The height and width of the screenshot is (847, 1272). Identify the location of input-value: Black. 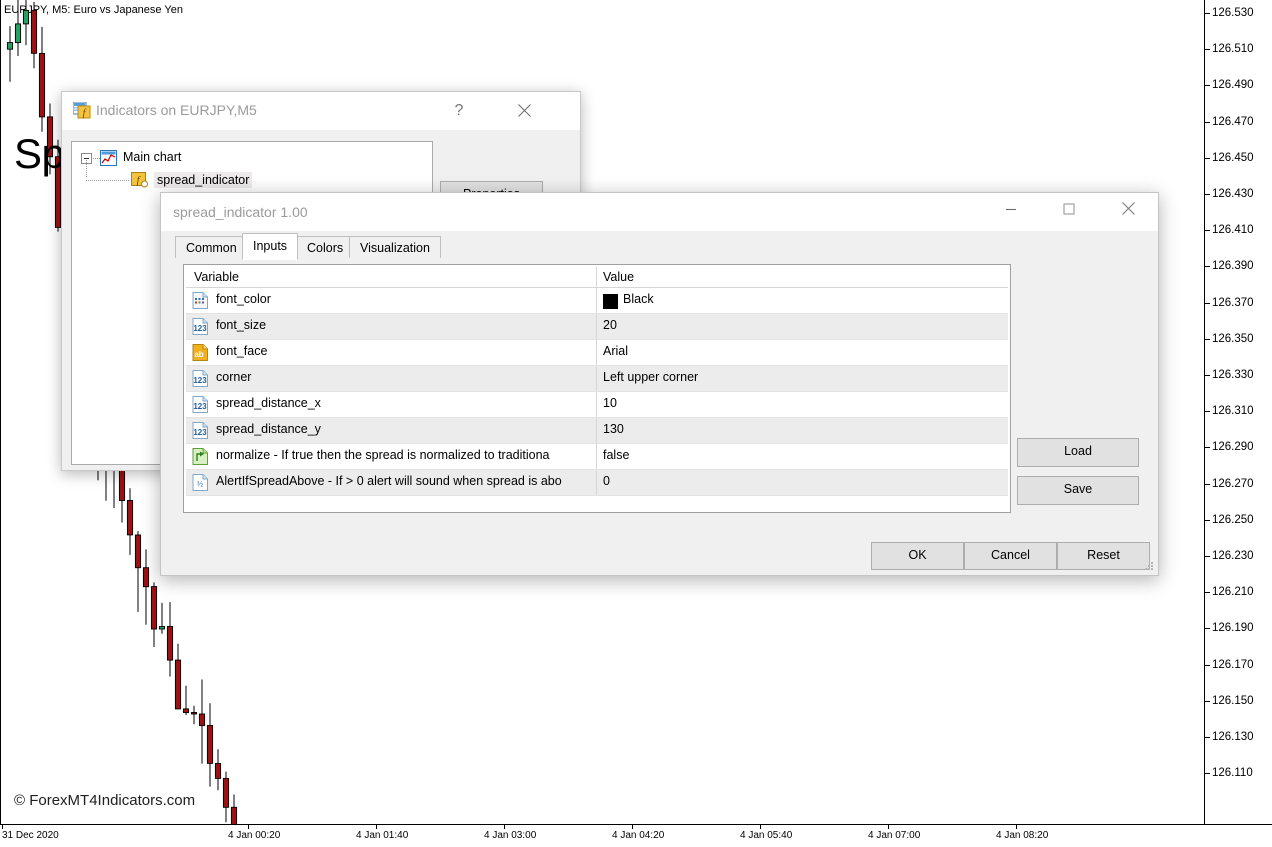
(638, 299).